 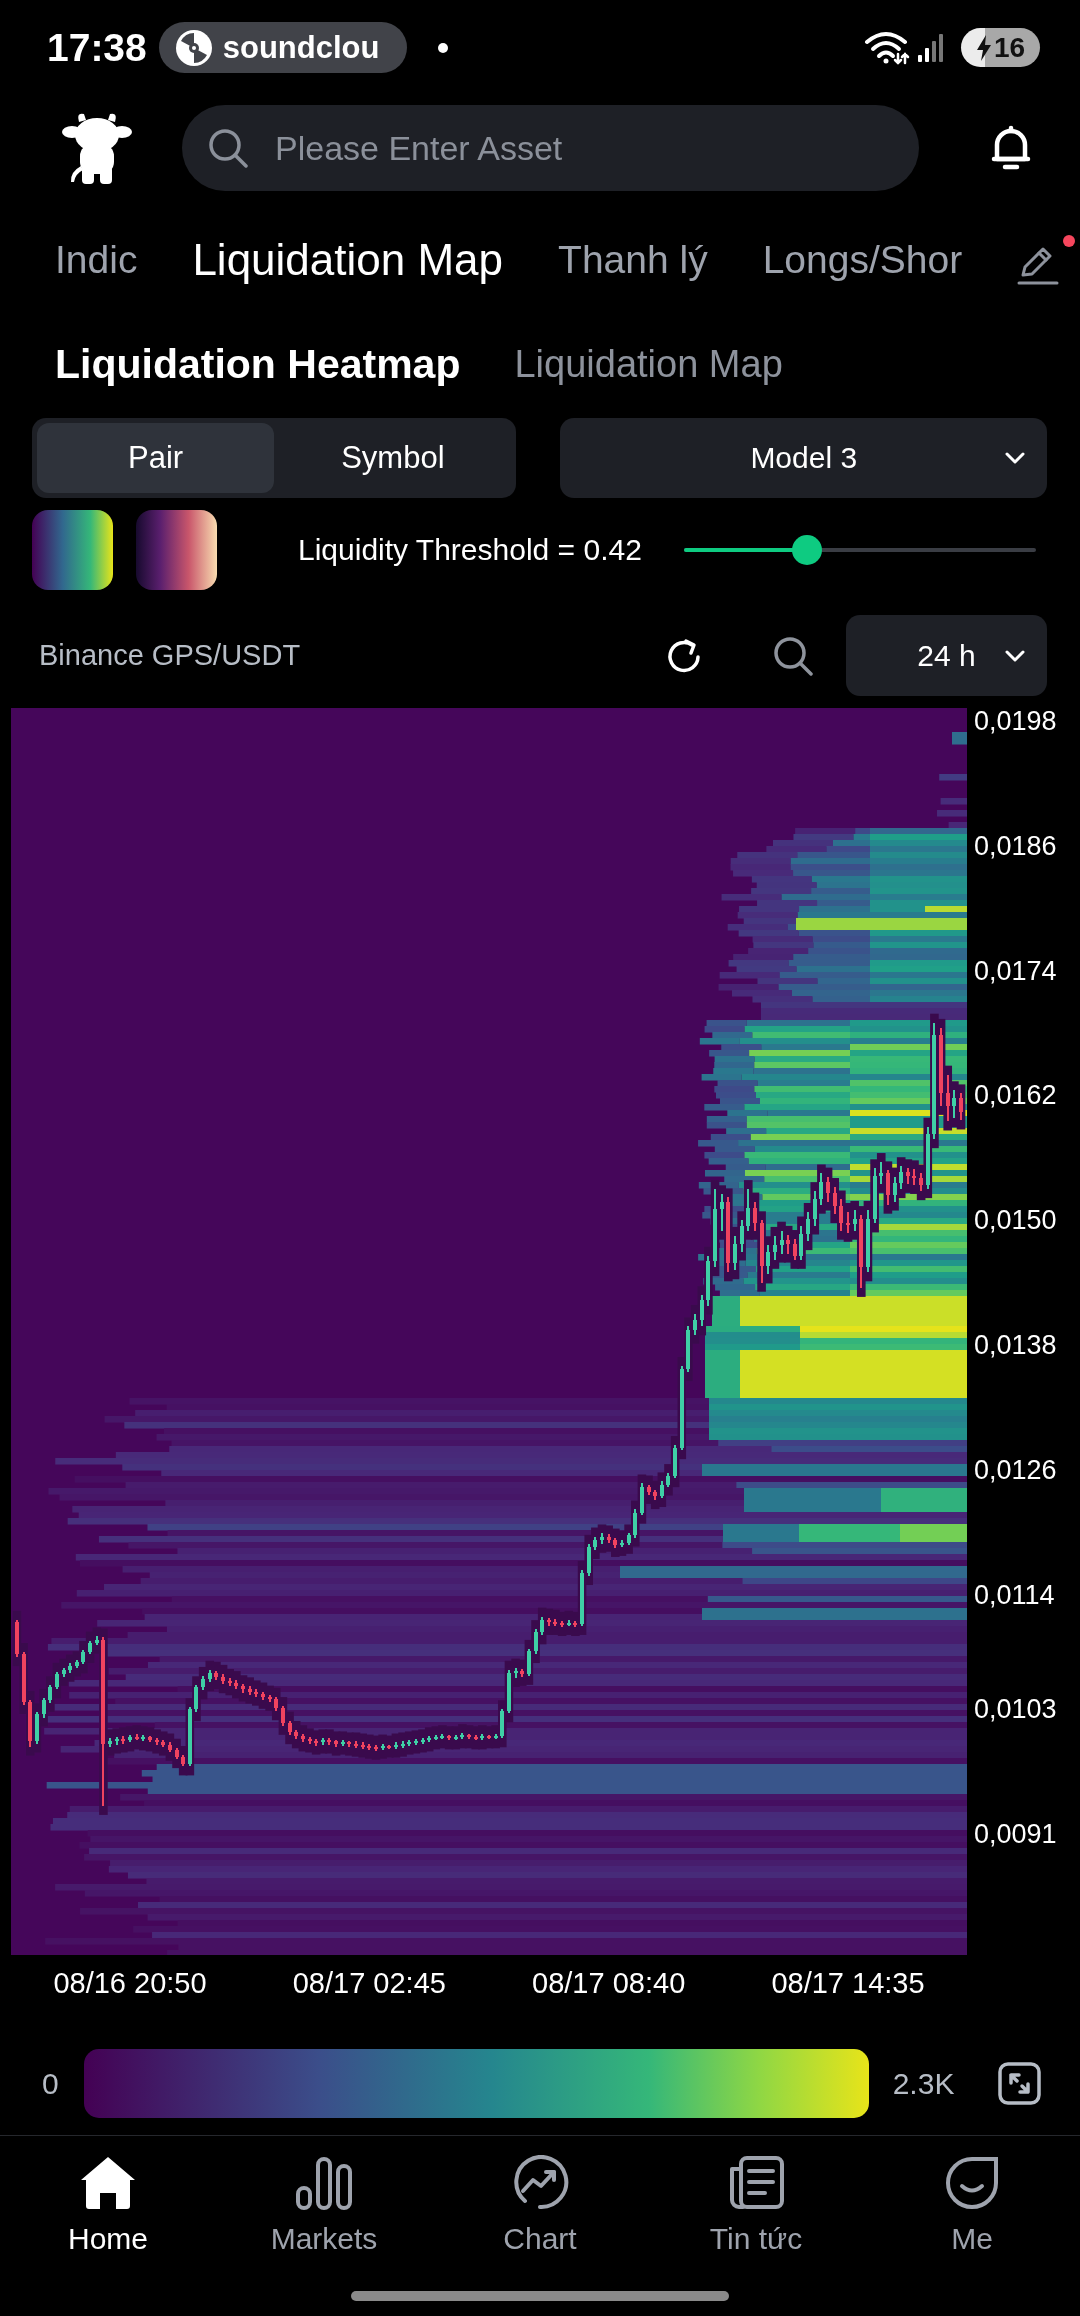 I want to click on search-field: Please Enter Asset, so click(x=550, y=148).